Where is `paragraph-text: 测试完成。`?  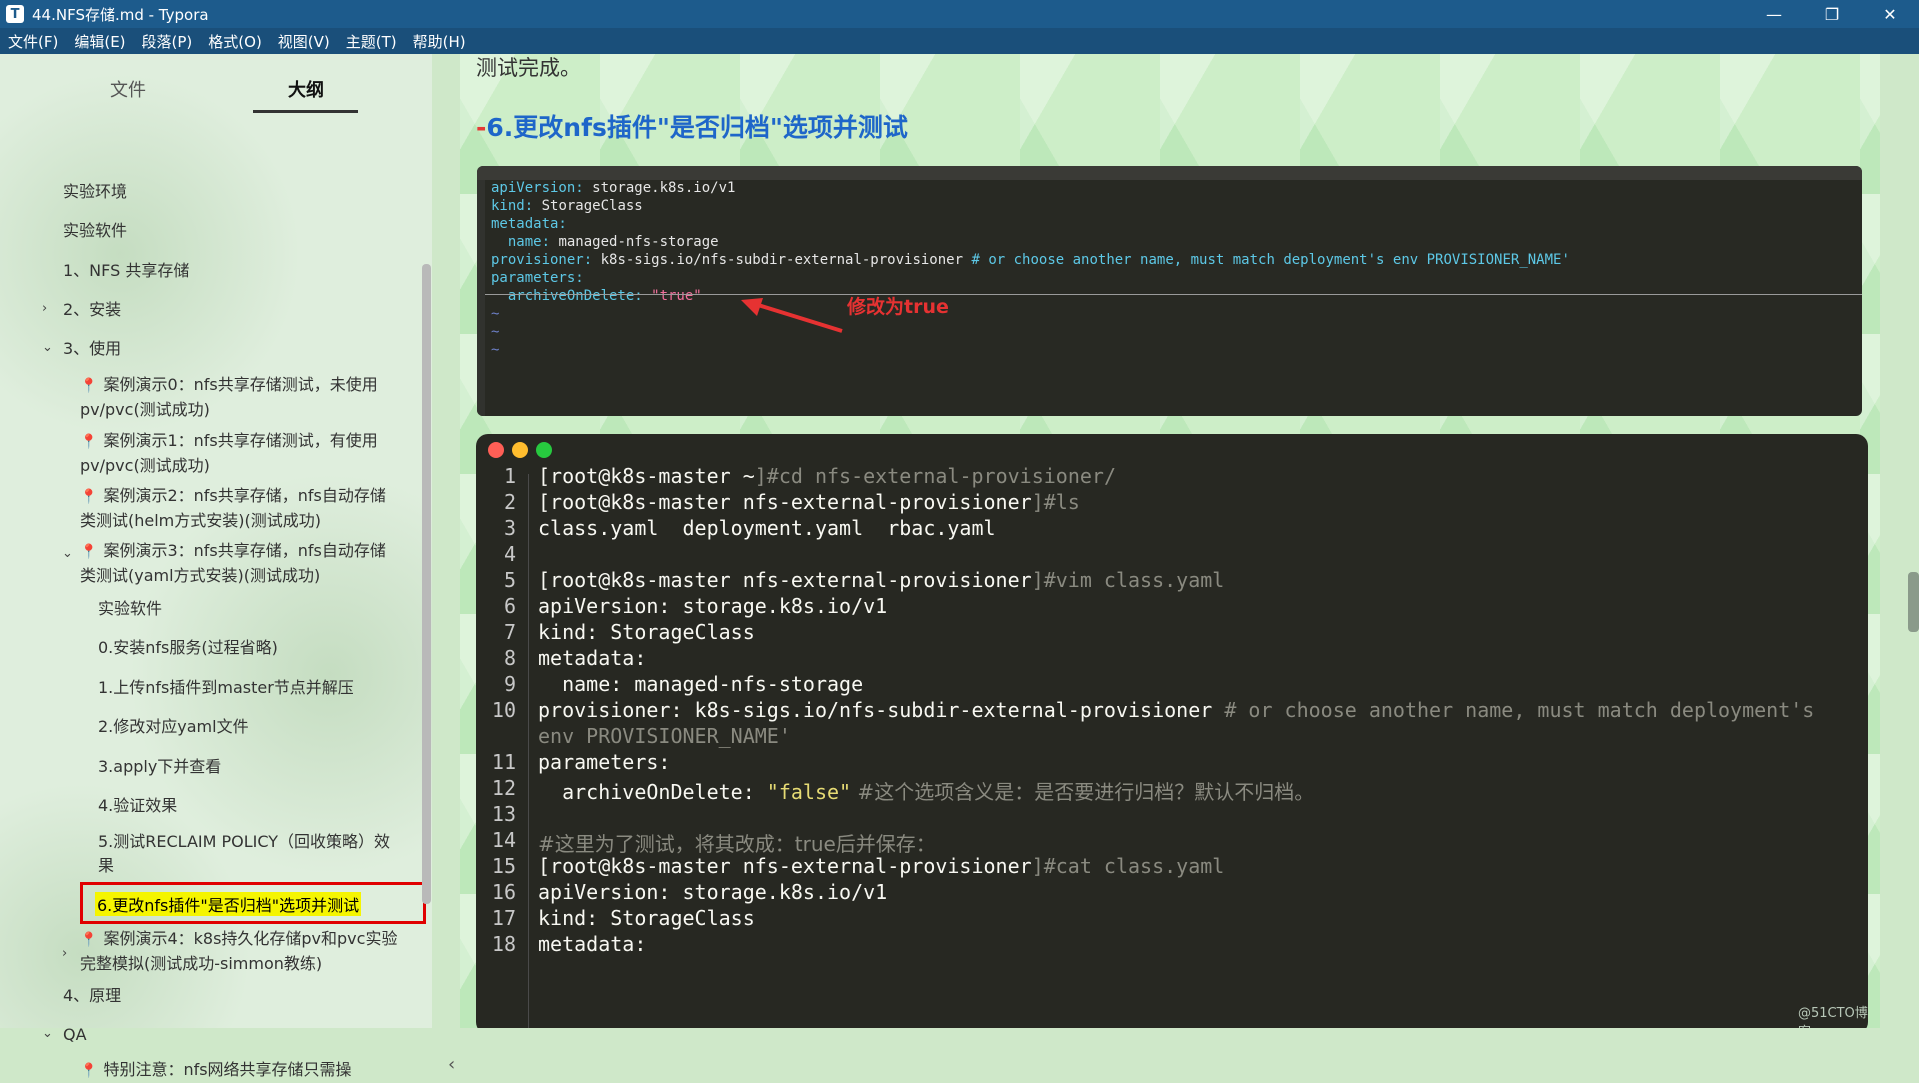 paragraph-text: 测试完成。 is located at coordinates (528, 68).